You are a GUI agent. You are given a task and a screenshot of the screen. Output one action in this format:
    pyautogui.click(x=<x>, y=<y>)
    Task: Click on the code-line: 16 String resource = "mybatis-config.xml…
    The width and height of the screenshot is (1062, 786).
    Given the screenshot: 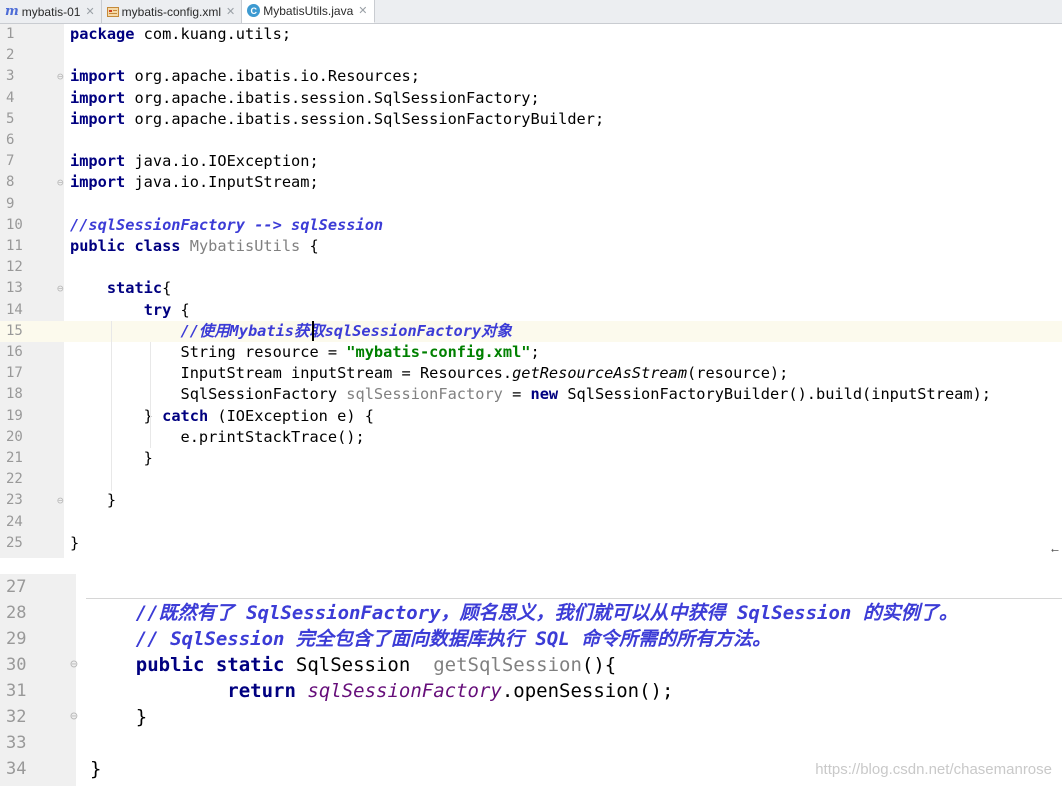 What is the action you would take?
    pyautogui.click(x=531, y=352)
    